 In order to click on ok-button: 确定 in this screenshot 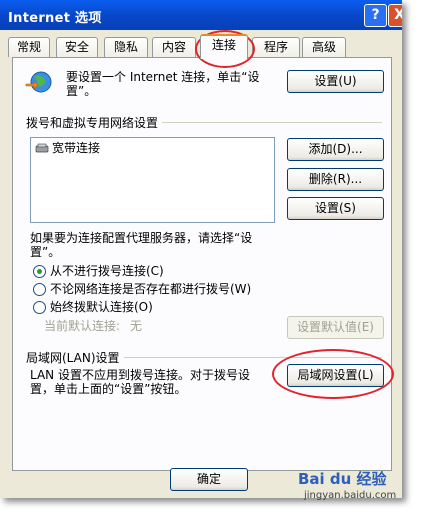, I will do `click(209, 479)`.